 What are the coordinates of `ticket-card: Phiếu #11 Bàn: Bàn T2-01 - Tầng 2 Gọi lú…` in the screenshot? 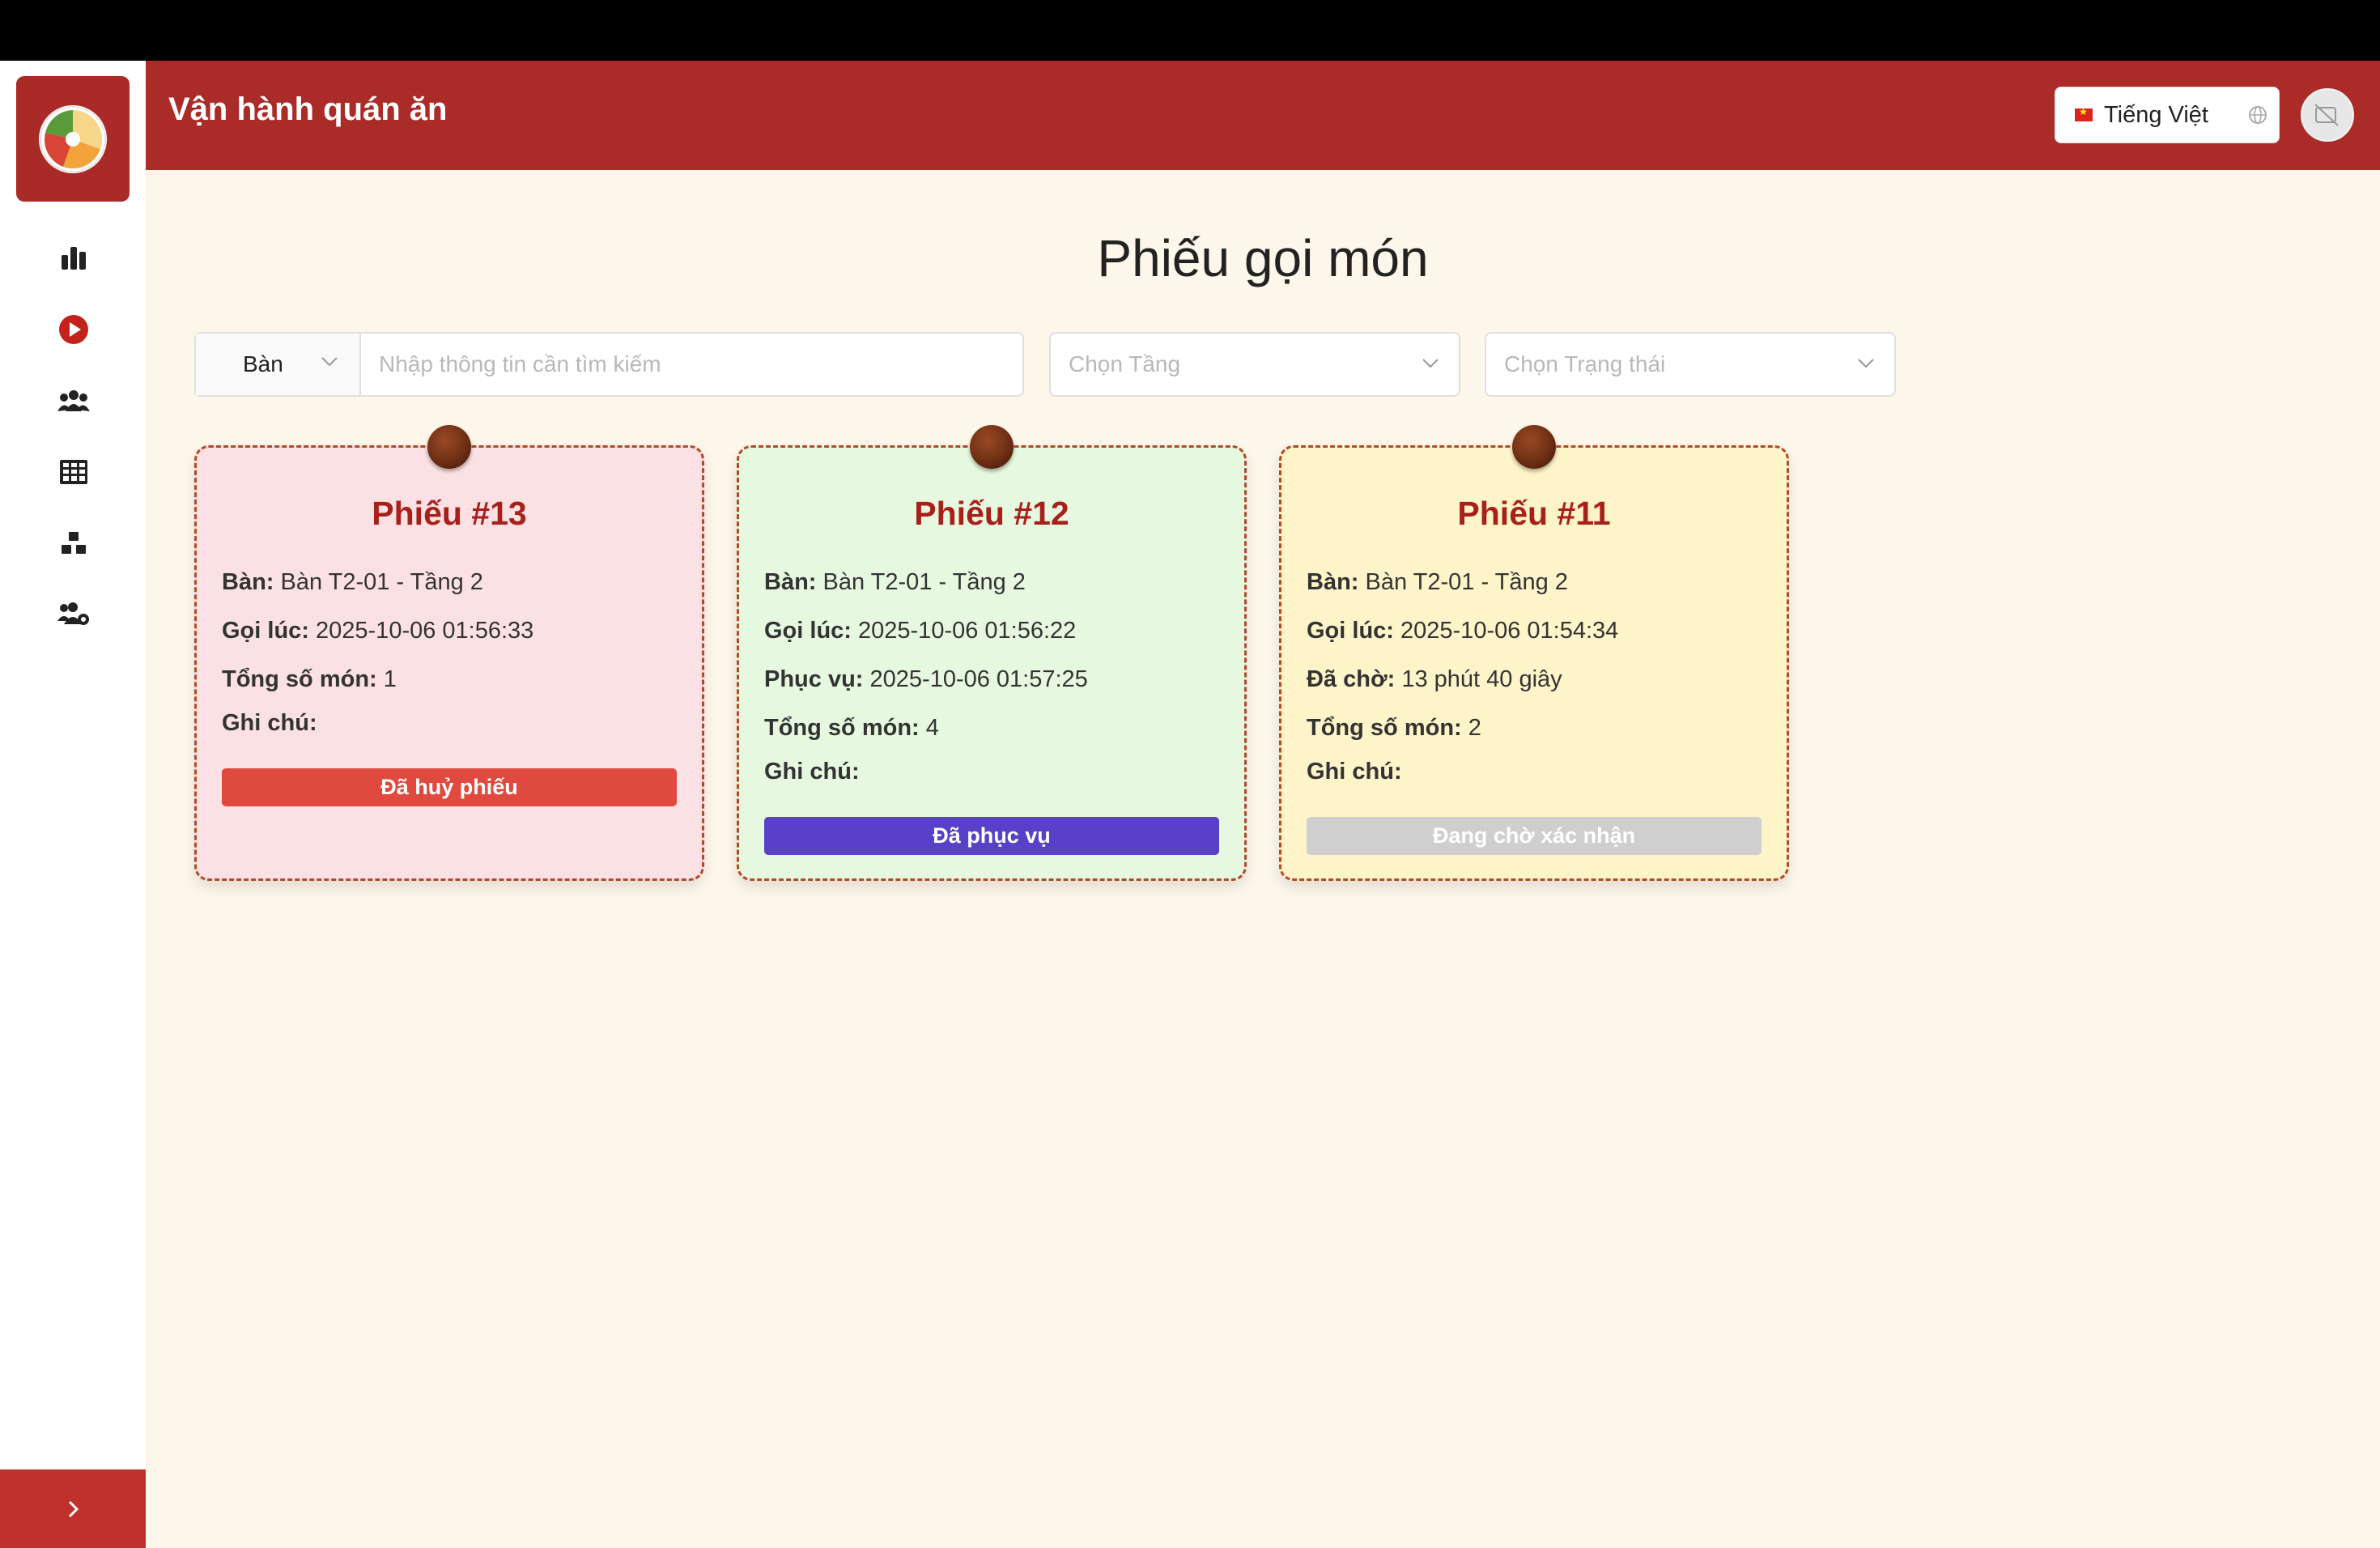 It's located at (1534, 653).